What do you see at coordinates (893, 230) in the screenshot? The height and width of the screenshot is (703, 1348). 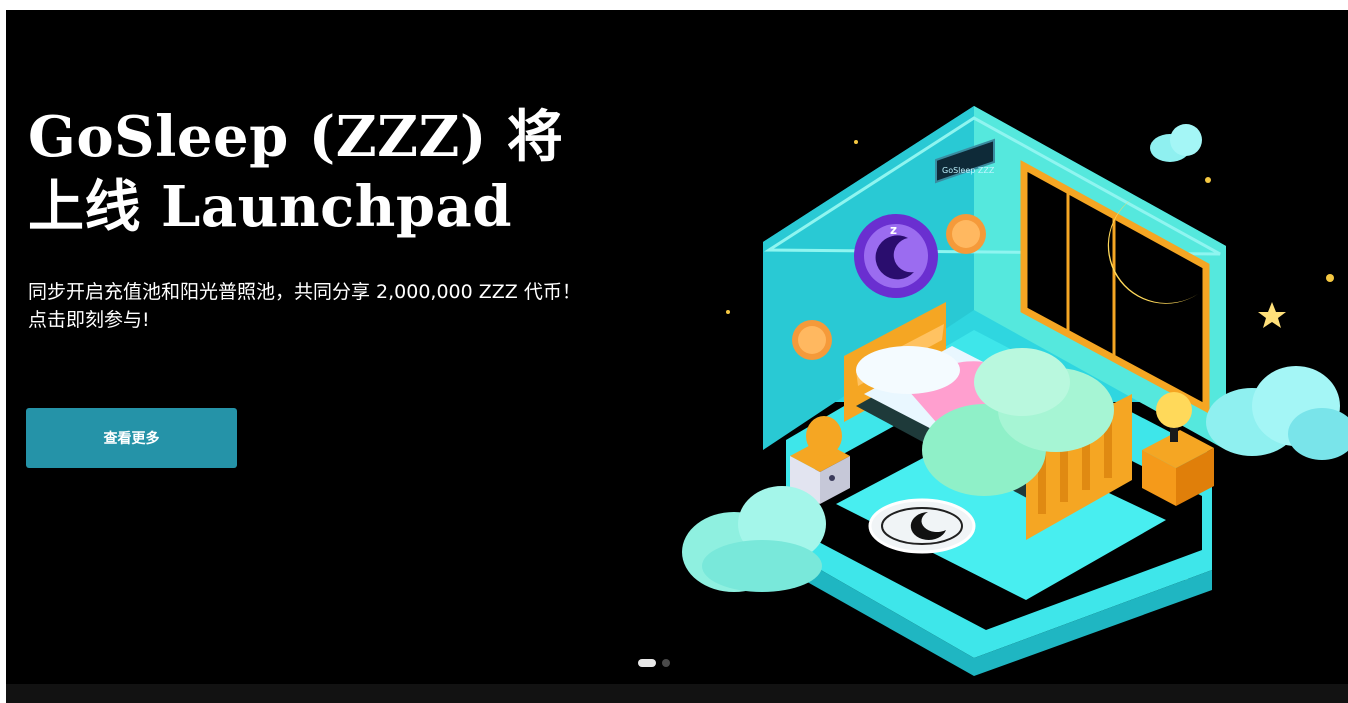 I see `svg-text: z` at bounding box center [893, 230].